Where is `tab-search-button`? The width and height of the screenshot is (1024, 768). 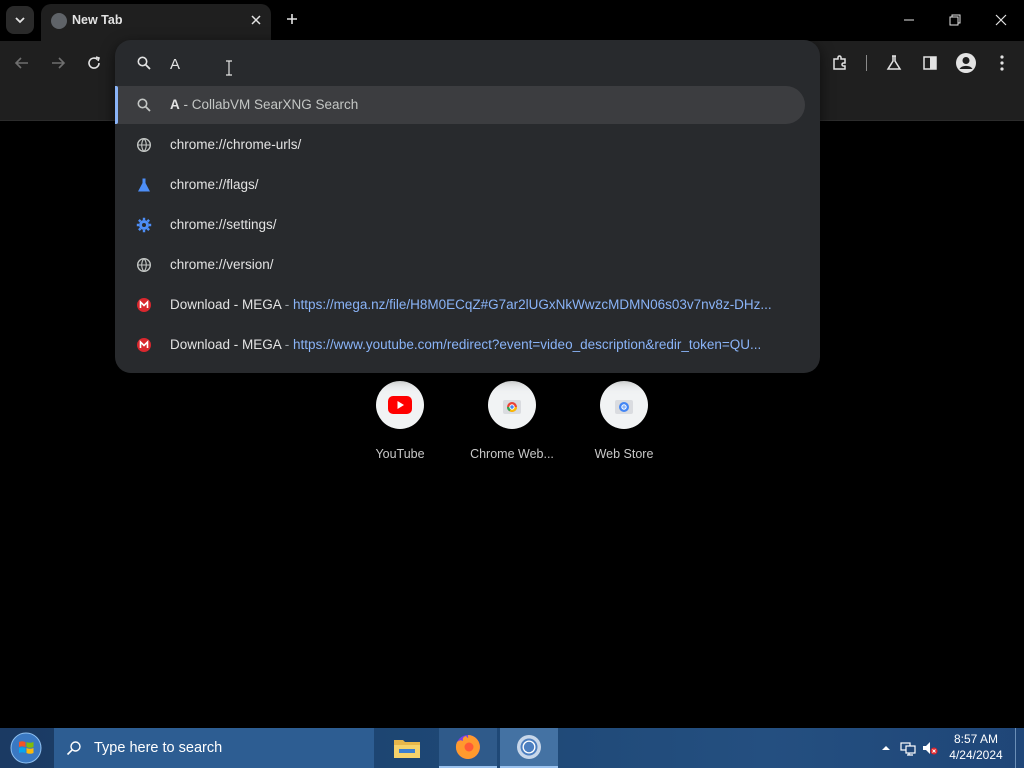
tab-search-button is located at coordinates (20, 20).